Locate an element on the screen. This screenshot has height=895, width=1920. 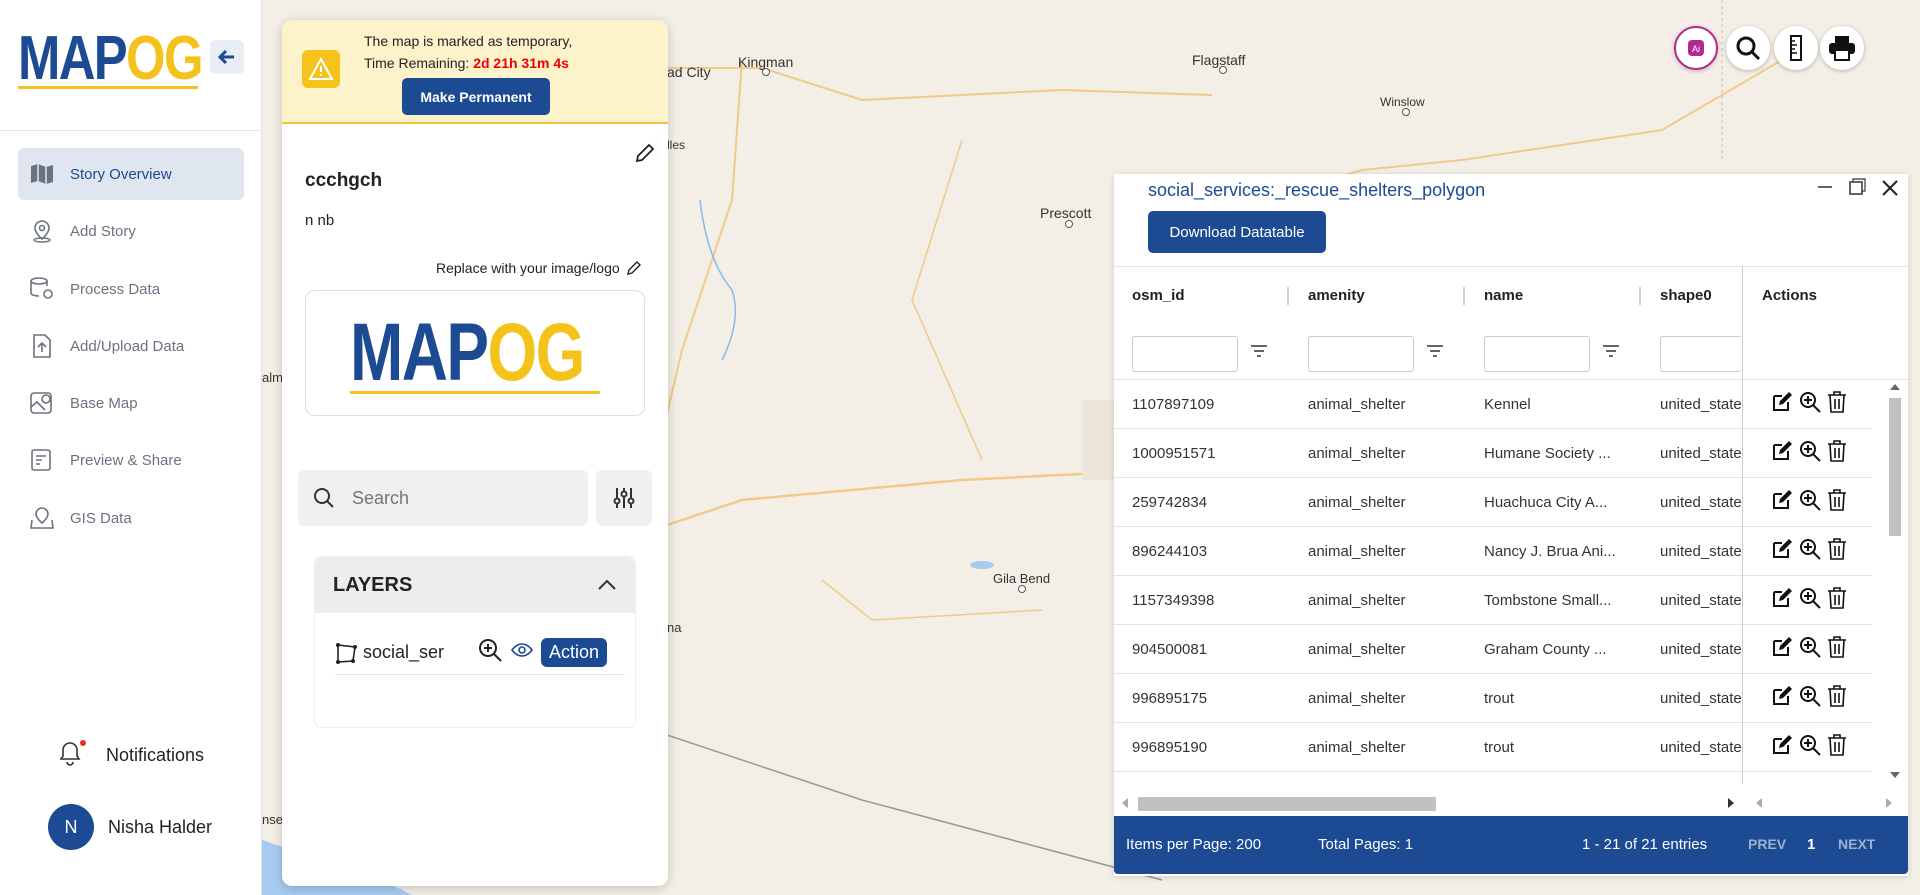
measure-button is located at coordinates (1796, 48).